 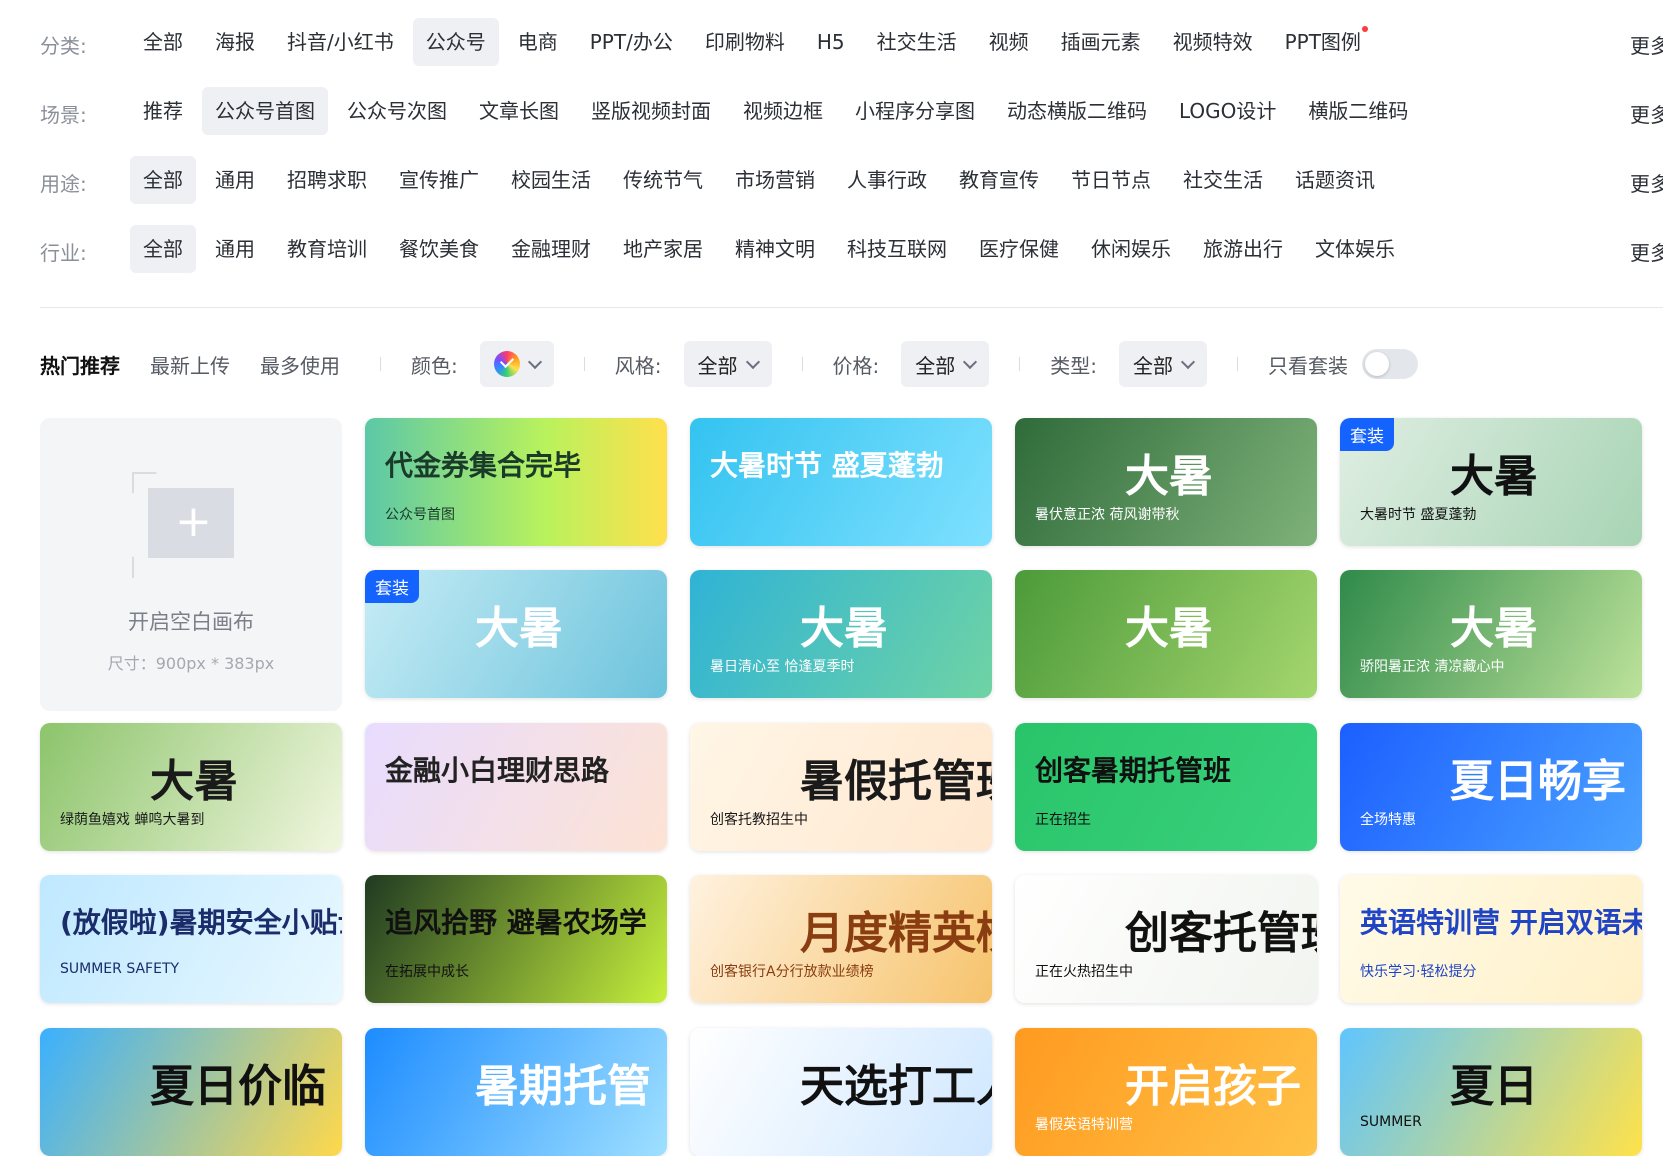 What do you see at coordinates (841, 634) in the screenshot?
I see `template-card: 大暑 暑日清心至 恰逢夏季时` at bounding box center [841, 634].